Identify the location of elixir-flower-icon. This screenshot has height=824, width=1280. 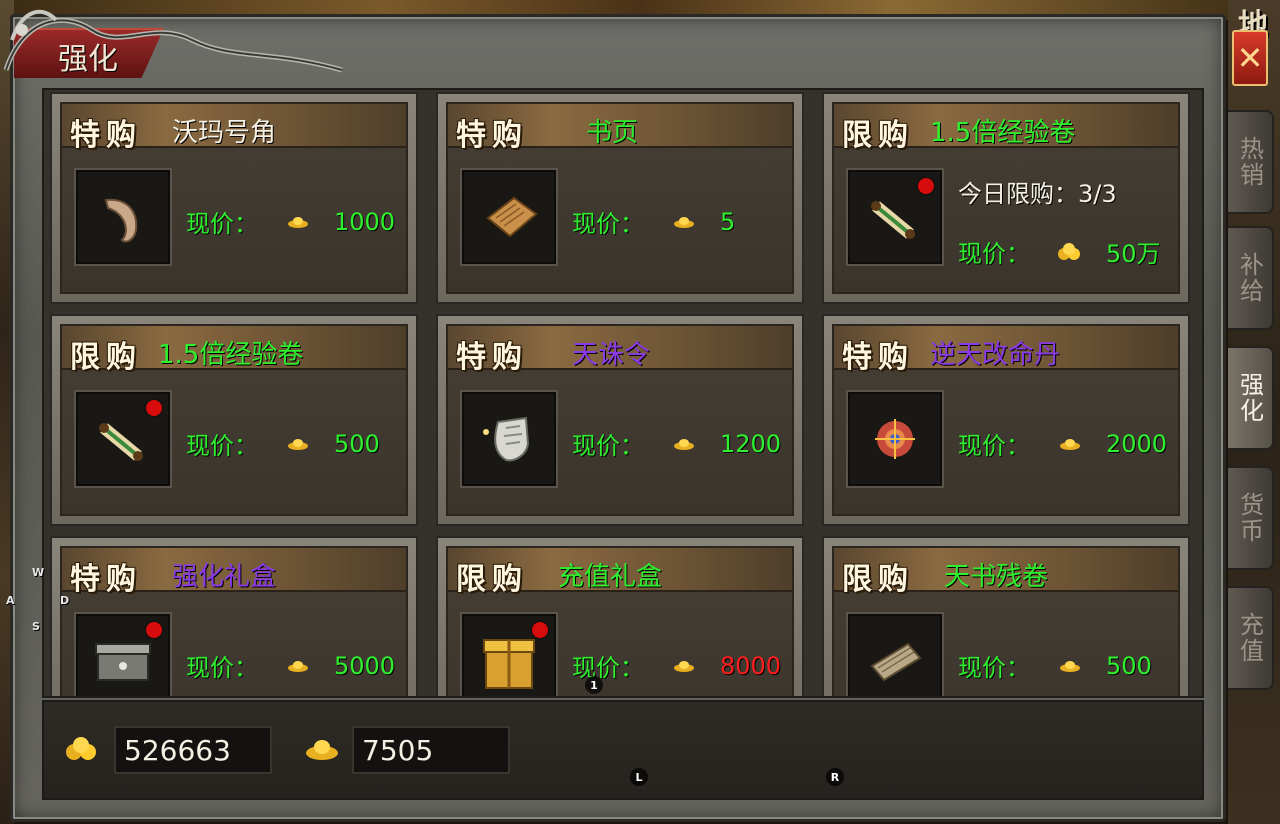
(895, 439).